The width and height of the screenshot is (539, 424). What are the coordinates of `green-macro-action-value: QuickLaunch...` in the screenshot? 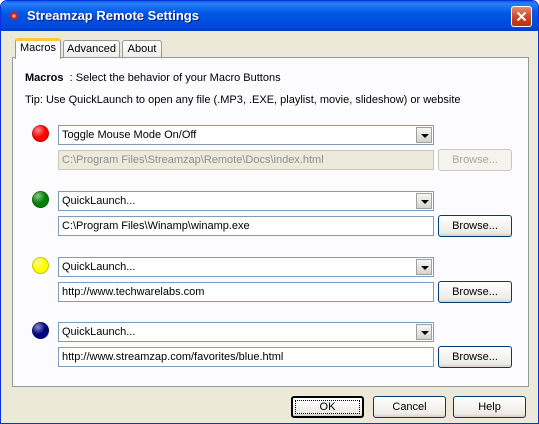 It's located at (99, 201).